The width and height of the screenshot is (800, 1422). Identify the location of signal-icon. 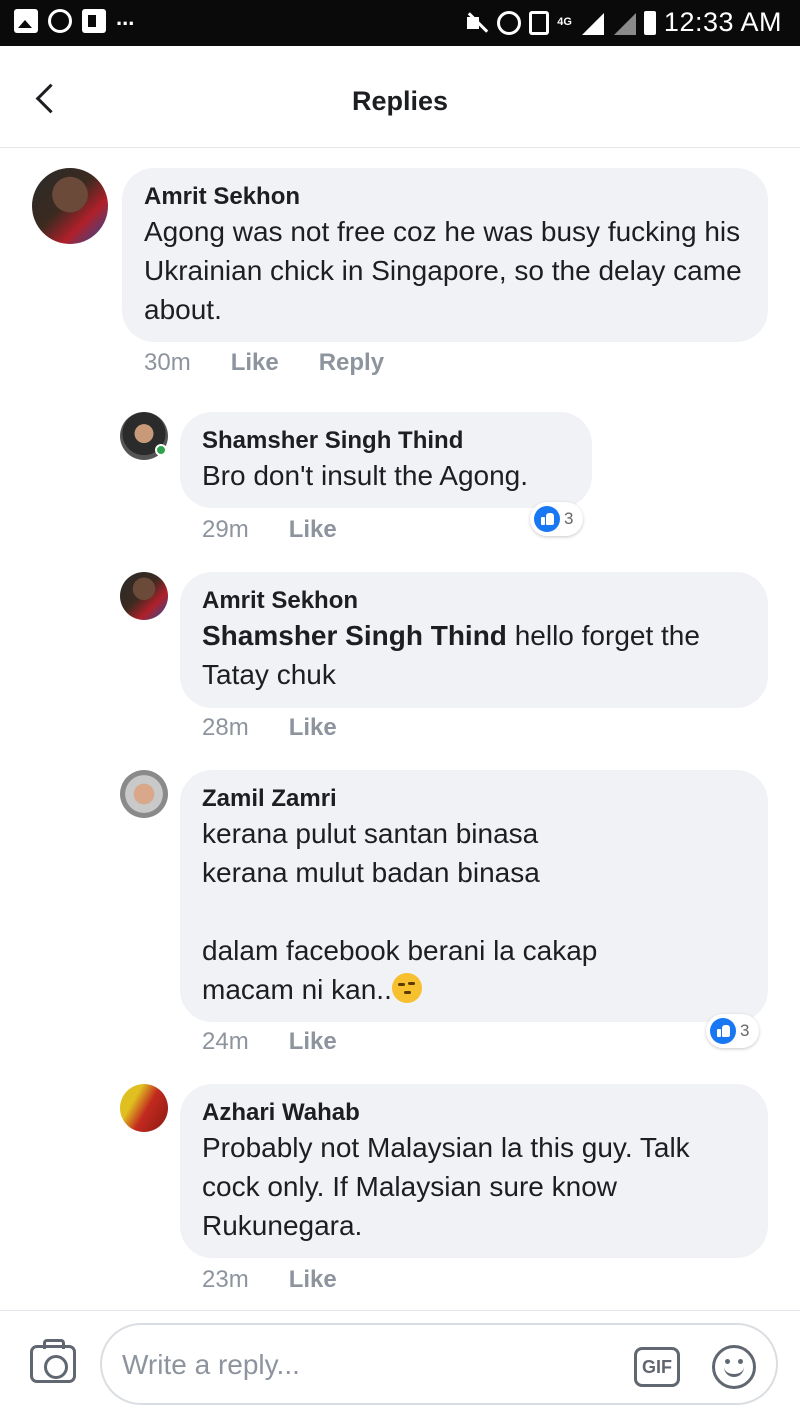
(592, 23).